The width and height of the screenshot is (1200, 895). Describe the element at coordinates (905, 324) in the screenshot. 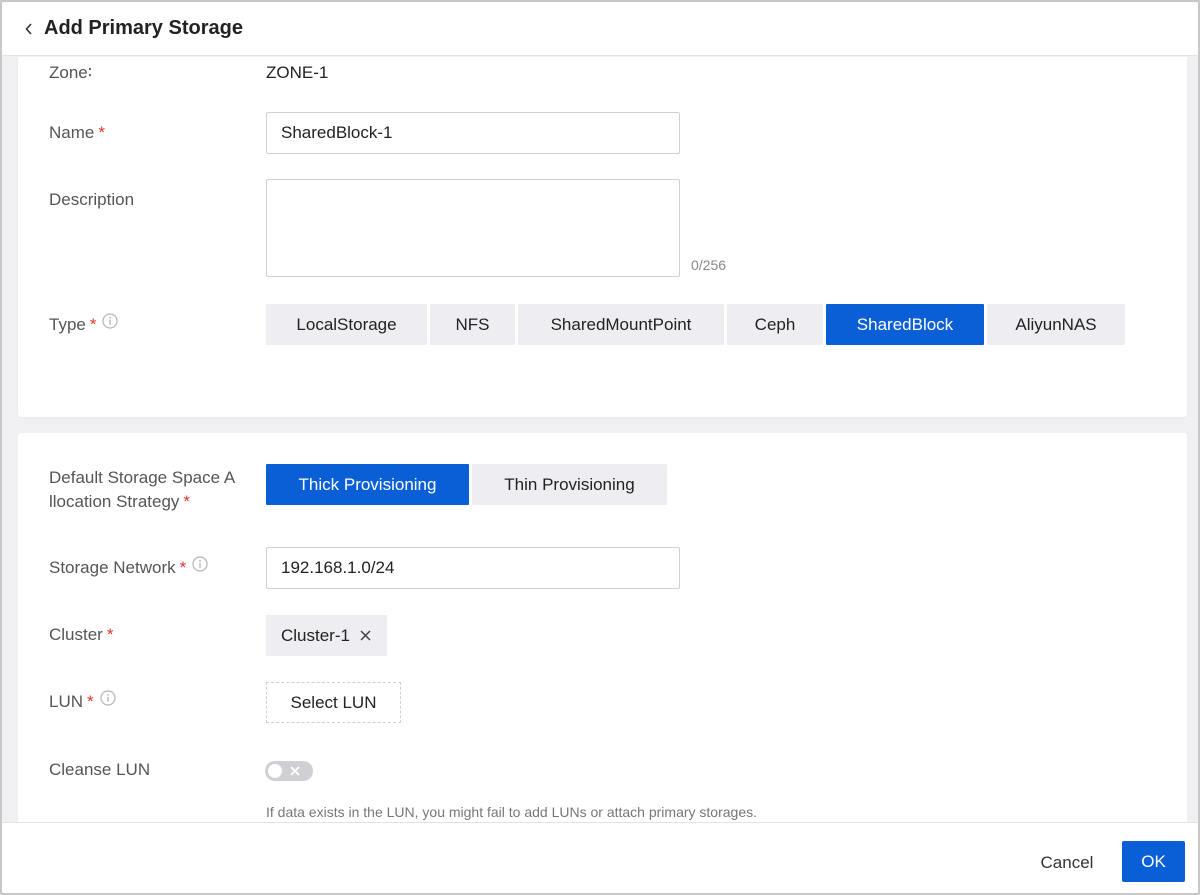

I see `type-option-sharedblock: SharedBlock` at that location.